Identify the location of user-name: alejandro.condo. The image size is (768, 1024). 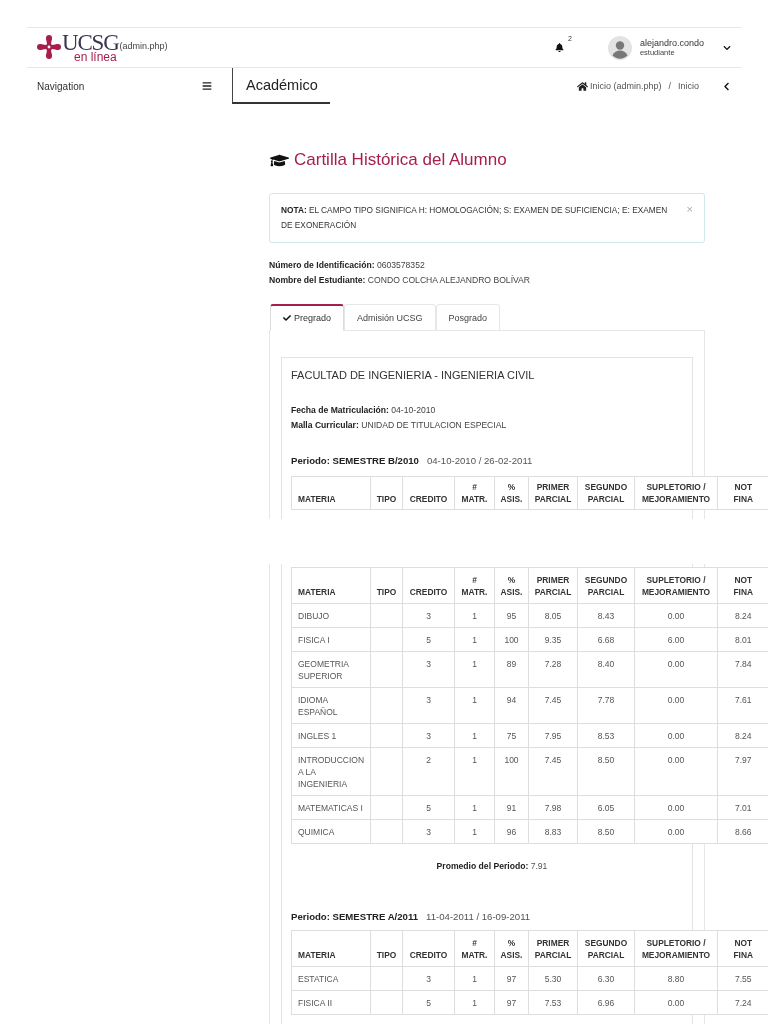
(671, 43).